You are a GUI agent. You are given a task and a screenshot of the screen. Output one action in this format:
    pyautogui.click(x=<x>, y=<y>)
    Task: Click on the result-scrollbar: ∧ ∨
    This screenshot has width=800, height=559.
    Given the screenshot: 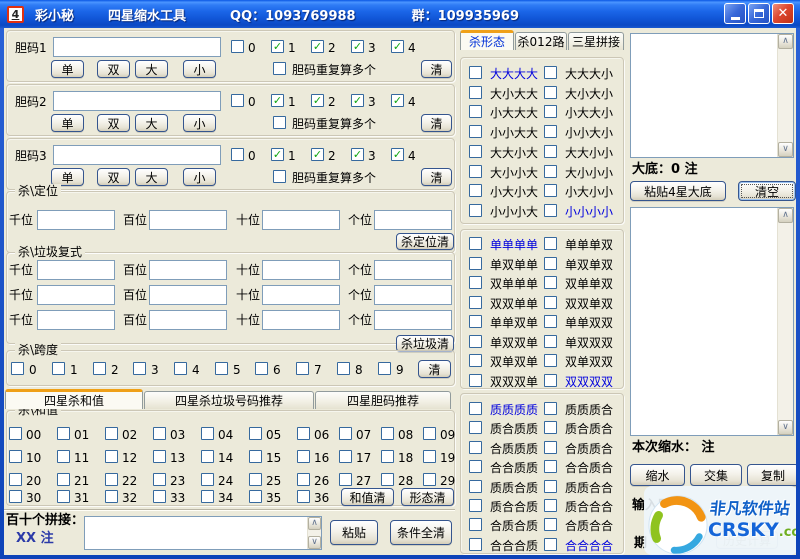 What is the action you would take?
    pyautogui.click(x=785, y=321)
    